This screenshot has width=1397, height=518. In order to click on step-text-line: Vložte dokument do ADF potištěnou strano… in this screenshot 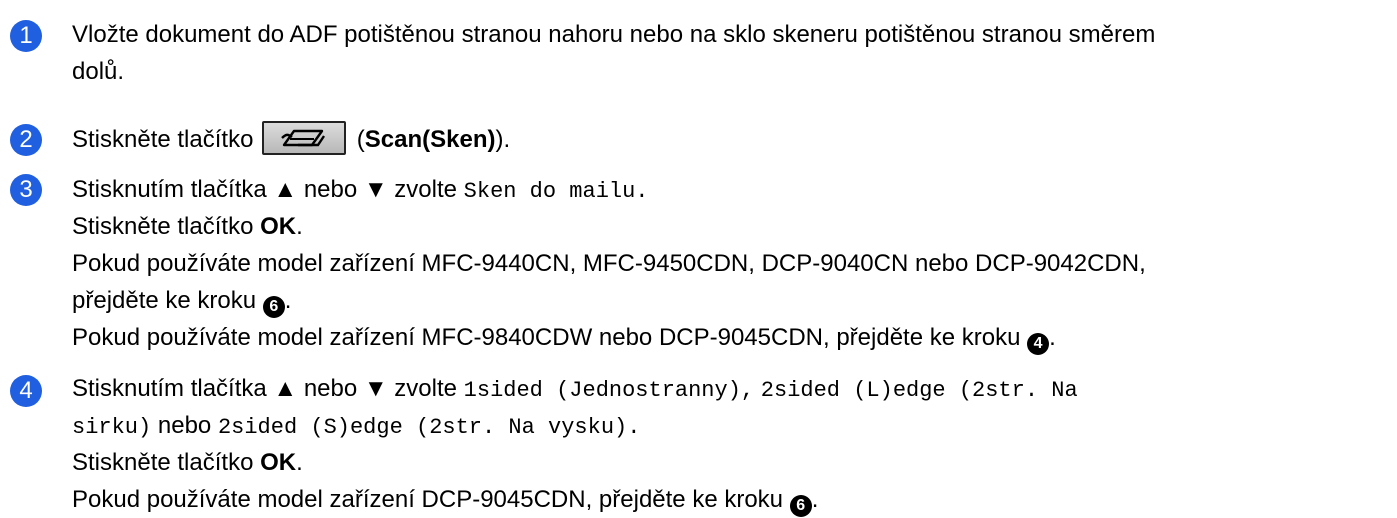, I will do `click(614, 34)`.